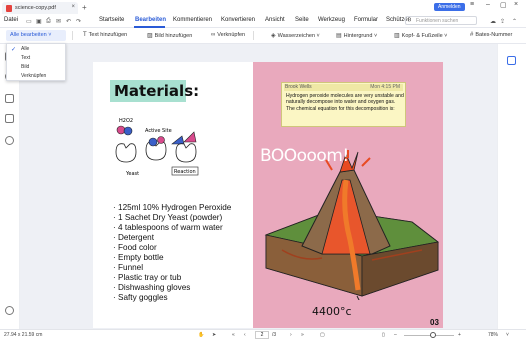 The width and height of the screenshot is (526, 340). What do you see at coordinates (214, 335) in the screenshot?
I see `select-tool-icon: ➤` at bounding box center [214, 335].